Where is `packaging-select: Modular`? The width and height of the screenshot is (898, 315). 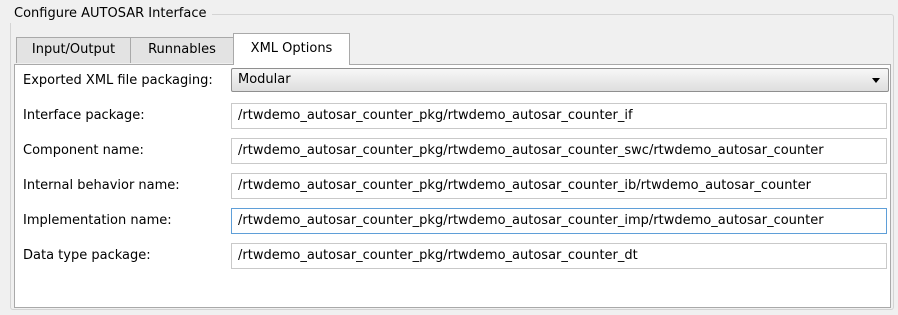 packaging-select: Modular is located at coordinates (560, 80).